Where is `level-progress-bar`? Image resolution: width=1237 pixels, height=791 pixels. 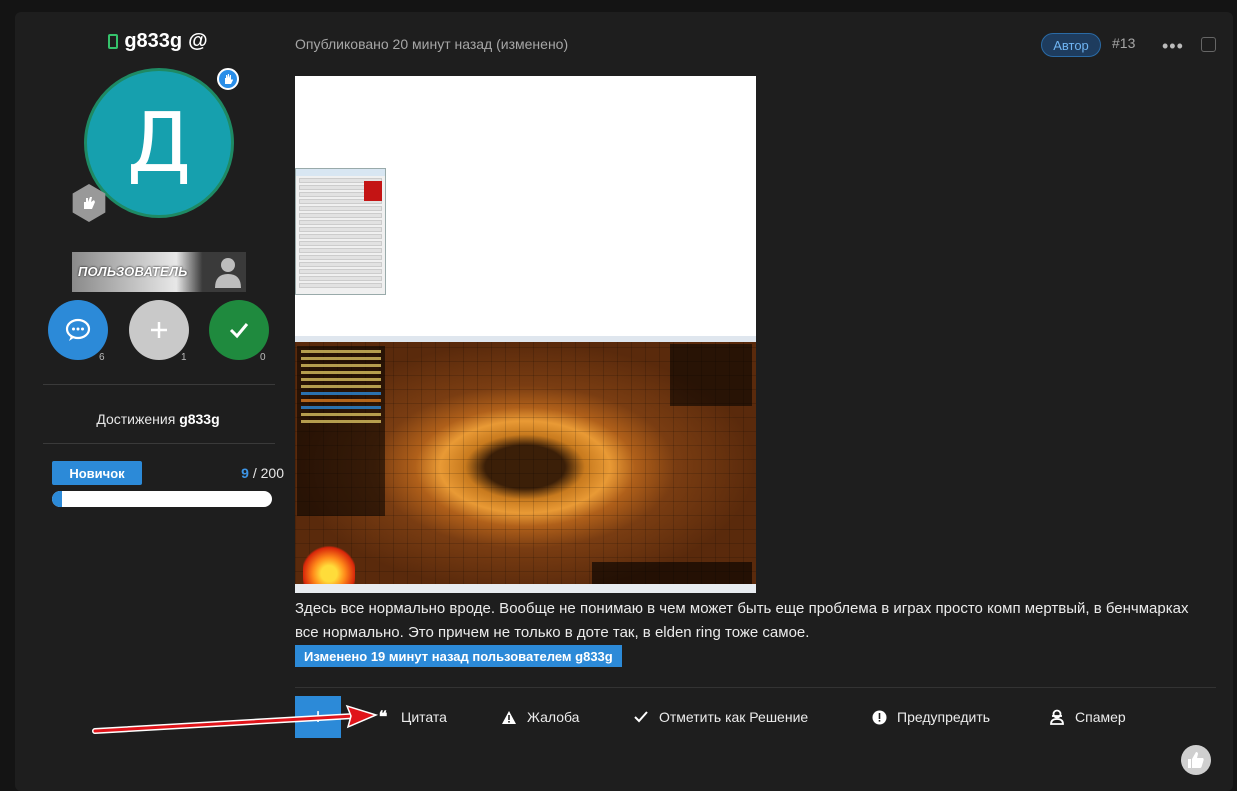 level-progress-bar is located at coordinates (162, 499).